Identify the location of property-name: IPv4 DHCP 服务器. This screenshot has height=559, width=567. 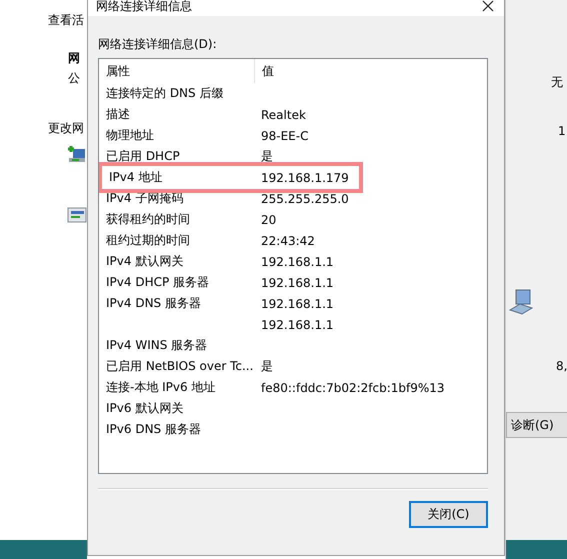
(158, 282).